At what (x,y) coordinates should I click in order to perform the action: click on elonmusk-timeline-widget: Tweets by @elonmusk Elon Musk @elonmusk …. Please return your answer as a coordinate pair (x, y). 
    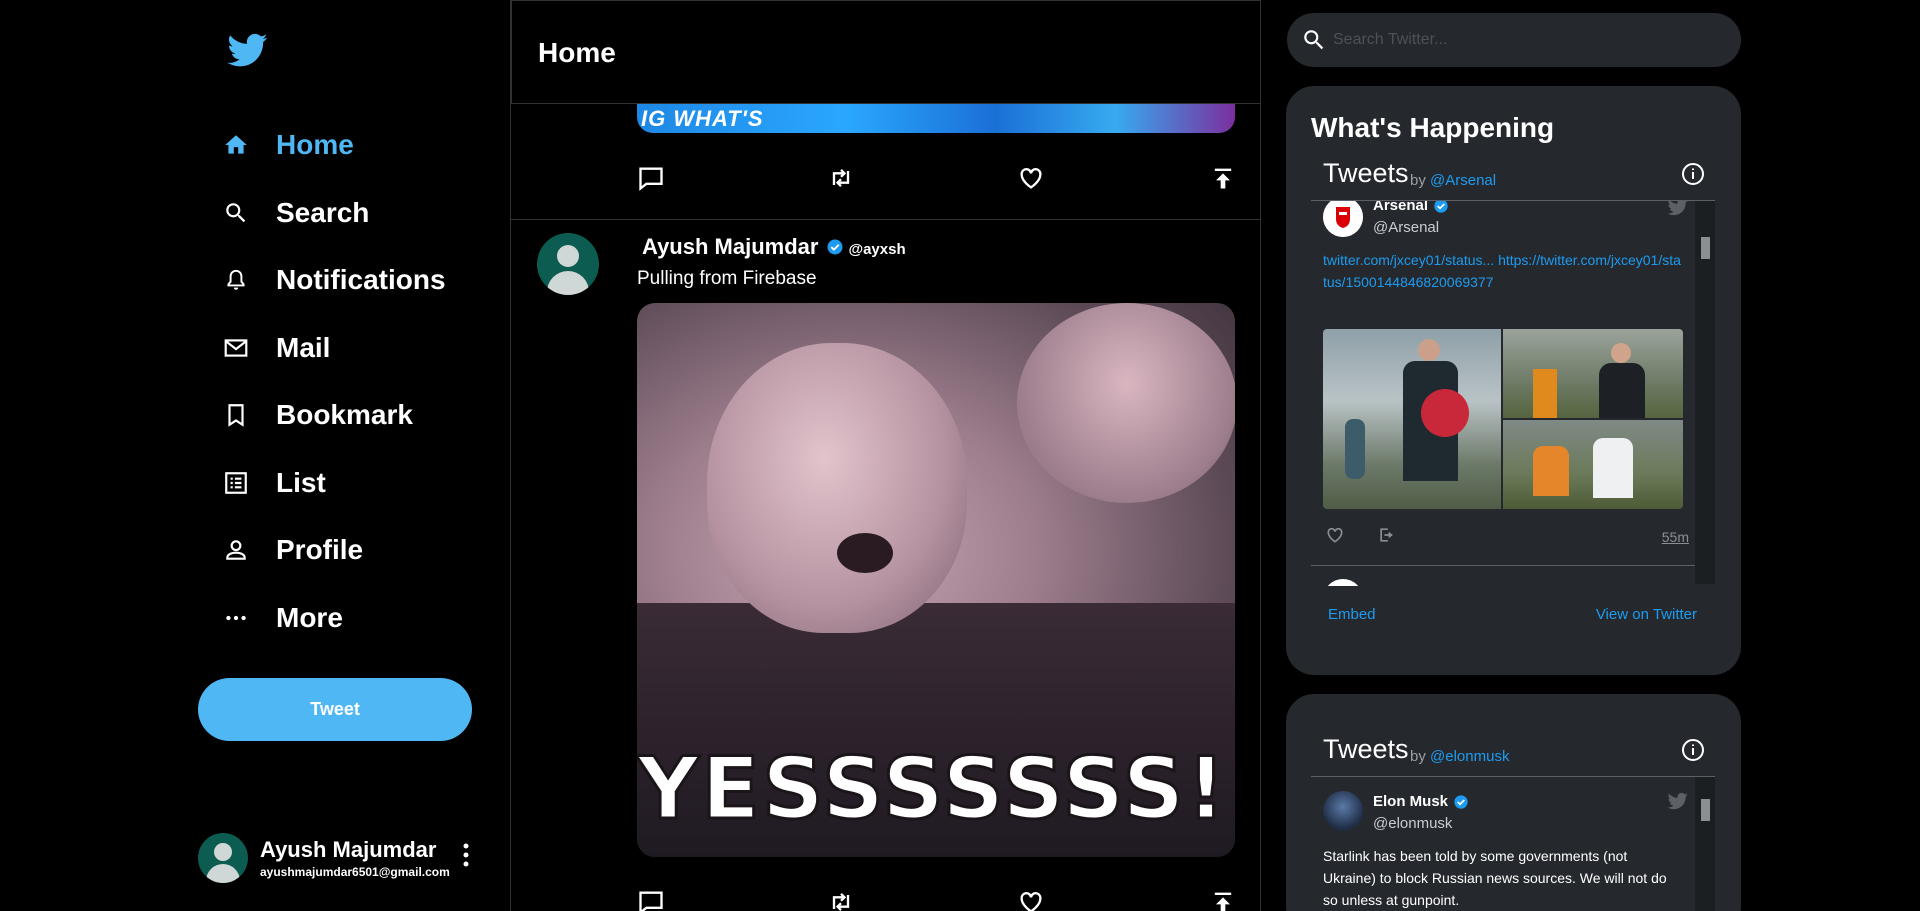
    Looking at the image, I should click on (1513, 820).